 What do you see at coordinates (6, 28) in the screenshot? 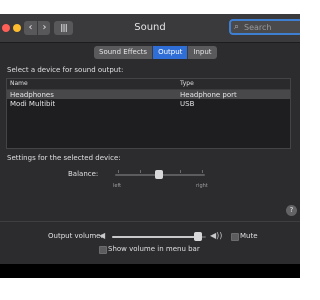
I see `close-window-button` at bounding box center [6, 28].